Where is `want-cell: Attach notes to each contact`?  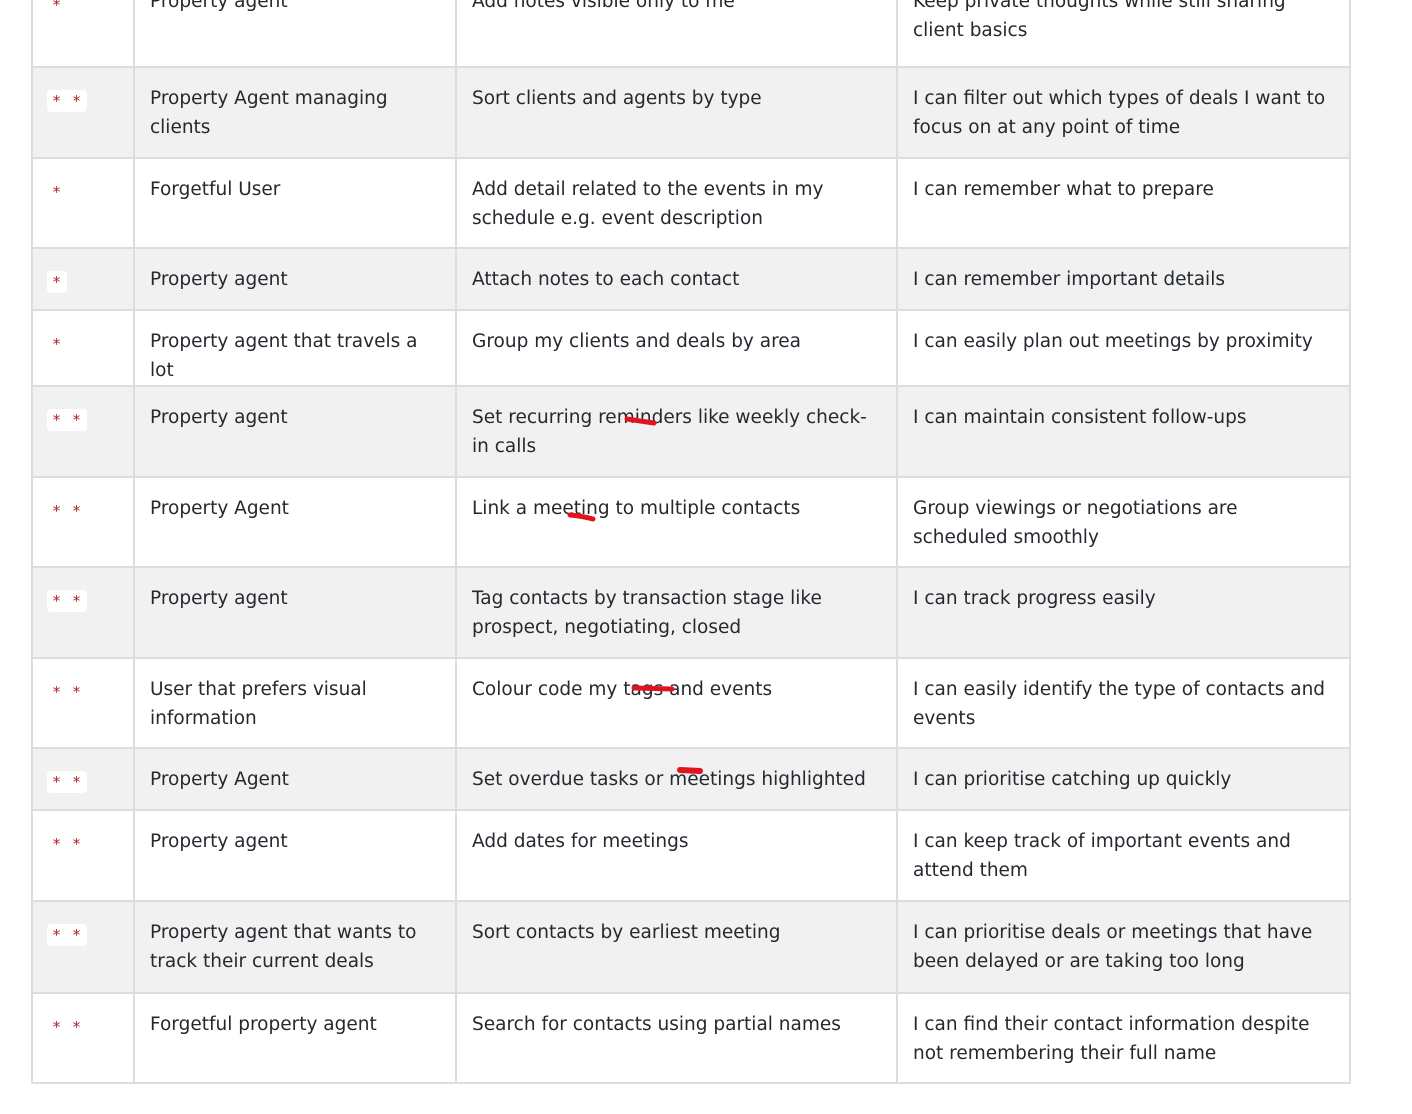 want-cell: Attach notes to each contact is located at coordinates (676, 279).